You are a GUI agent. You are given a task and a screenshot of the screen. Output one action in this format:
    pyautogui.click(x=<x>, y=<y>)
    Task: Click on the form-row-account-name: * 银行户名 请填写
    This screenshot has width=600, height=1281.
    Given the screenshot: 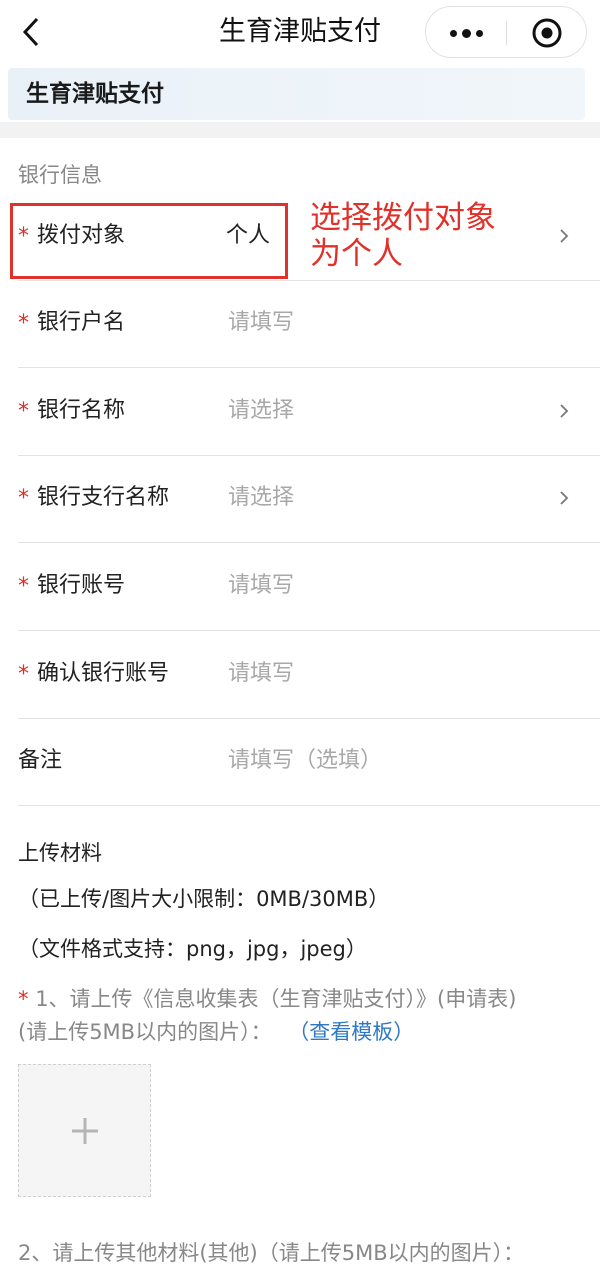 What is the action you would take?
    pyautogui.click(x=309, y=324)
    